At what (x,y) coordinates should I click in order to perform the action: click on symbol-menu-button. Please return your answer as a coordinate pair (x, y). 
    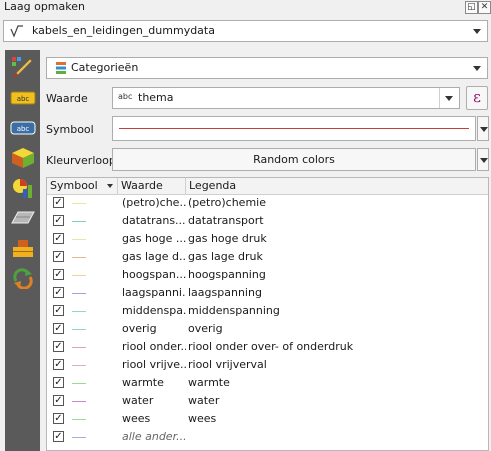
    Looking at the image, I should click on (483, 128).